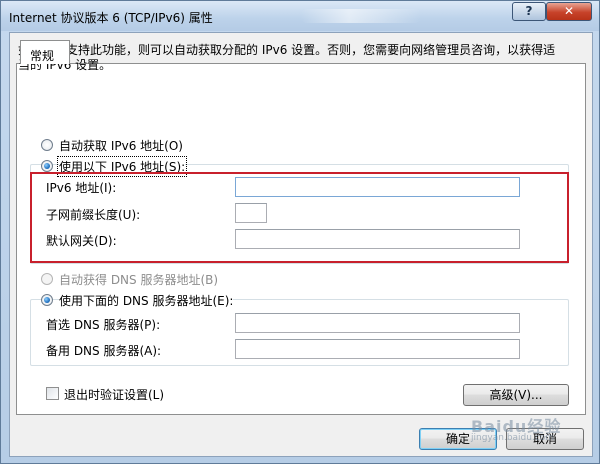 This screenshot has height=464, width=600. What do you see at coordinates (513, 438) in the screenshot?
I see `baidu-watermark-url: jingyan.baidu.com` at bounding box center [513, 438].